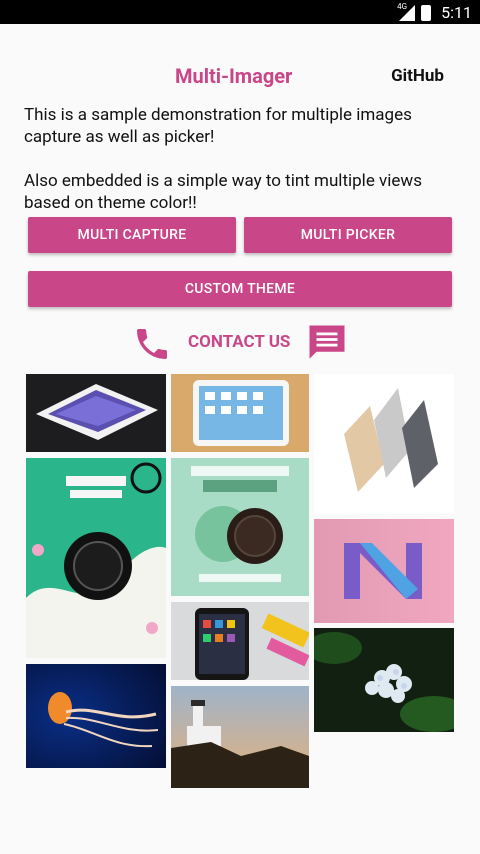 Image resolution: width=480 pixels, height=854 pixels. Describe the element at coordinates (456, 12) in the screenshot. I see `clock: 5:11` at that location.